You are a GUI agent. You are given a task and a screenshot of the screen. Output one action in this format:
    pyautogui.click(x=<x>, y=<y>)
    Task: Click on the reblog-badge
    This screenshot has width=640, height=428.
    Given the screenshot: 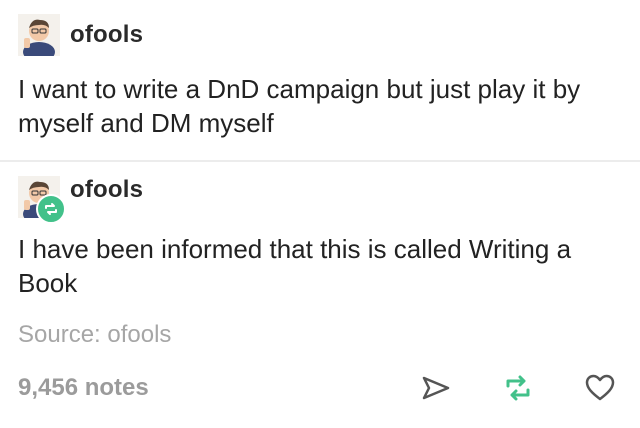 What is the action you would take?
    pyautogui.click(x=51, y=209)
    